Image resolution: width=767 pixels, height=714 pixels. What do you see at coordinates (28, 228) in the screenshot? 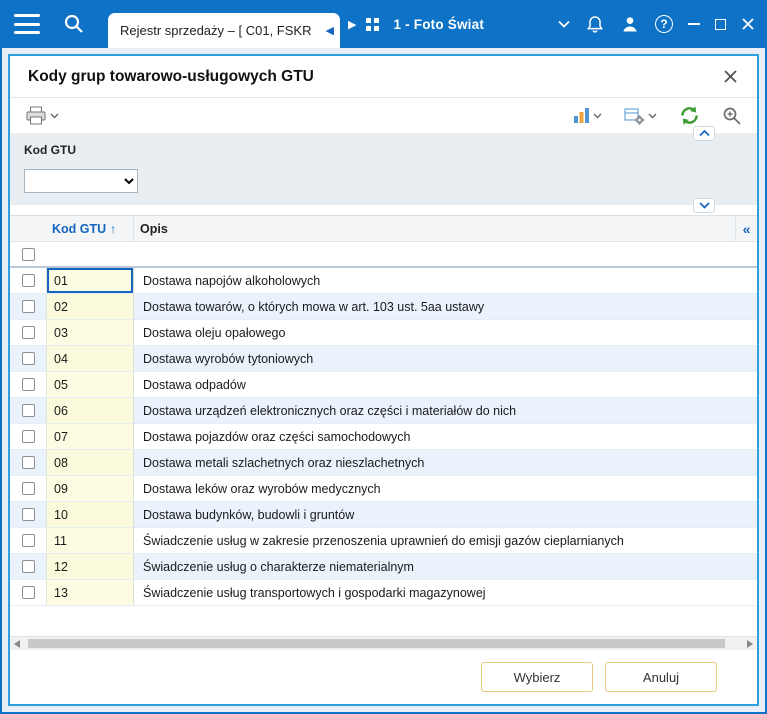
I see `header-checkbox-column` at bounding box center [28, 228].